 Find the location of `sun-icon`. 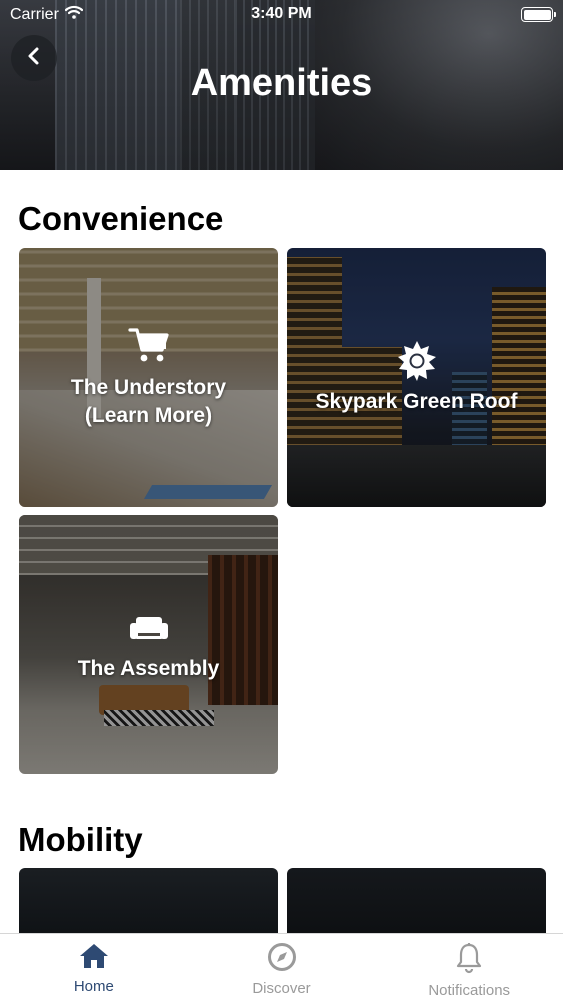

sun-icon is located at coordinates (417, 363).